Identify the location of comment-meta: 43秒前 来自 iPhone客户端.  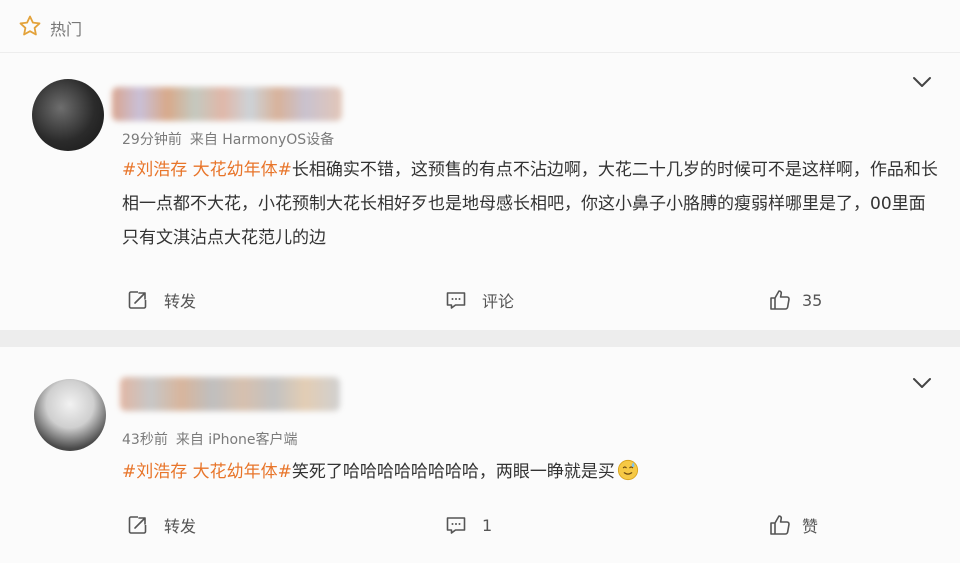
(210, 439).